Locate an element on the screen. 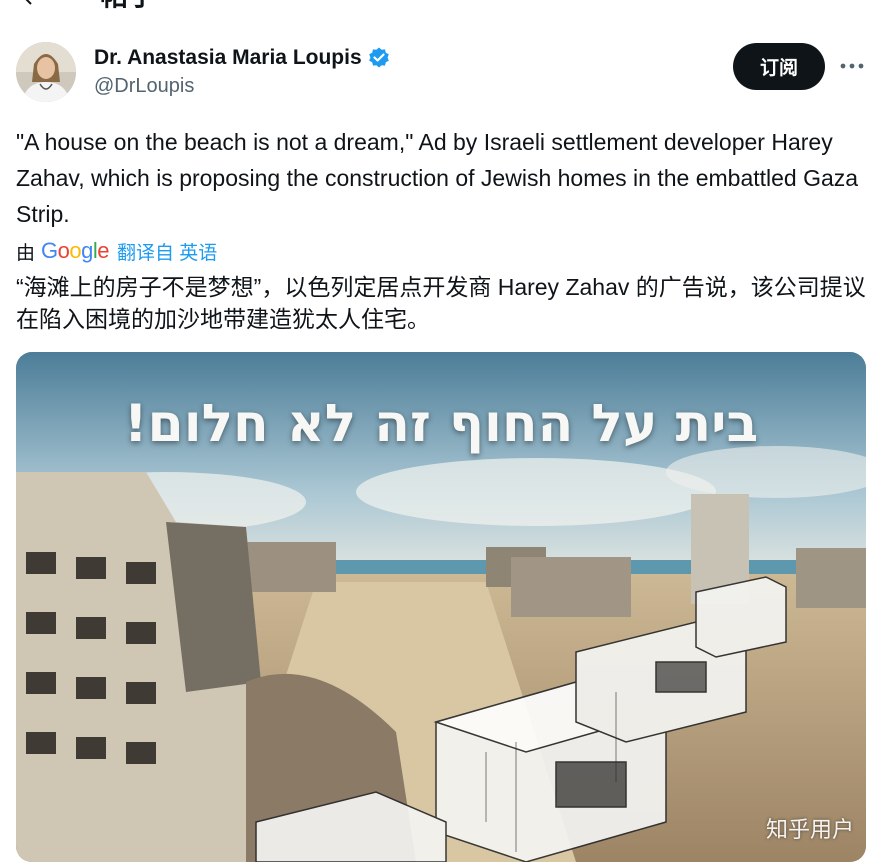 The width and height of the screenshot is (882, 862). author-display-name: Dr. Anastasia Maria Loupis is located at coordinates (228, 58).